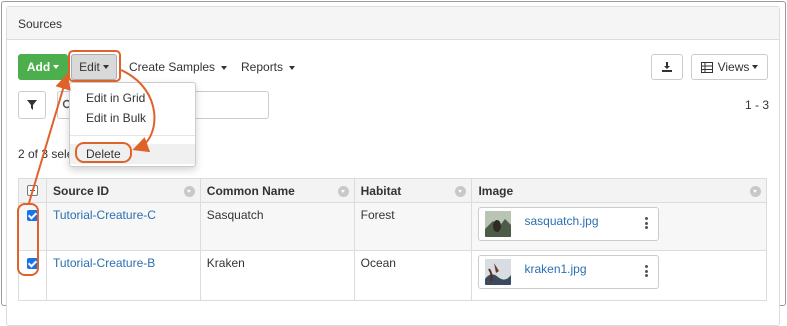 This screenshot has height=326, width=787. What do you see at coordinates (262, 67) in the screenshot?
I see `reports-label: Reports` at bounding box center [262, 67].